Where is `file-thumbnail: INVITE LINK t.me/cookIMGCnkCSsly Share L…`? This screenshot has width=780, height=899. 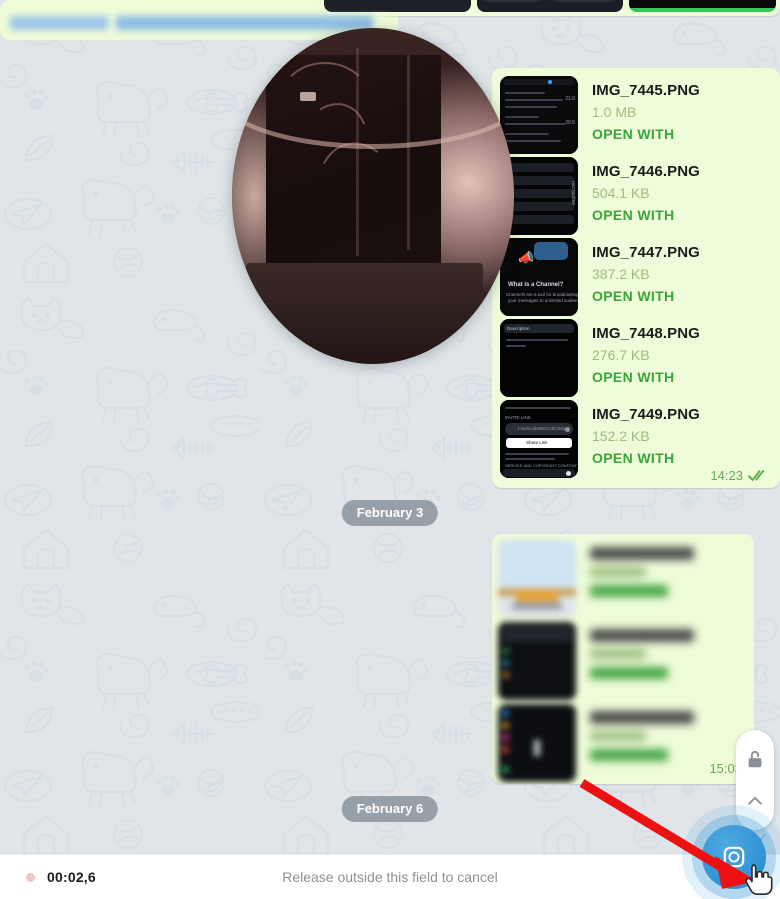
file-thumbnail: INVITE LINK t.me/cookIMGCnkCSsly Share L… is located at coordinates (539, 439).